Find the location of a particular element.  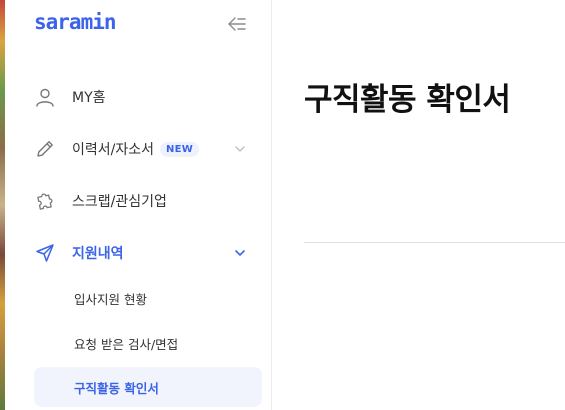

subitem-requested-tests: 요청 받은 검사/면접 is located at coordinates (148, 343).